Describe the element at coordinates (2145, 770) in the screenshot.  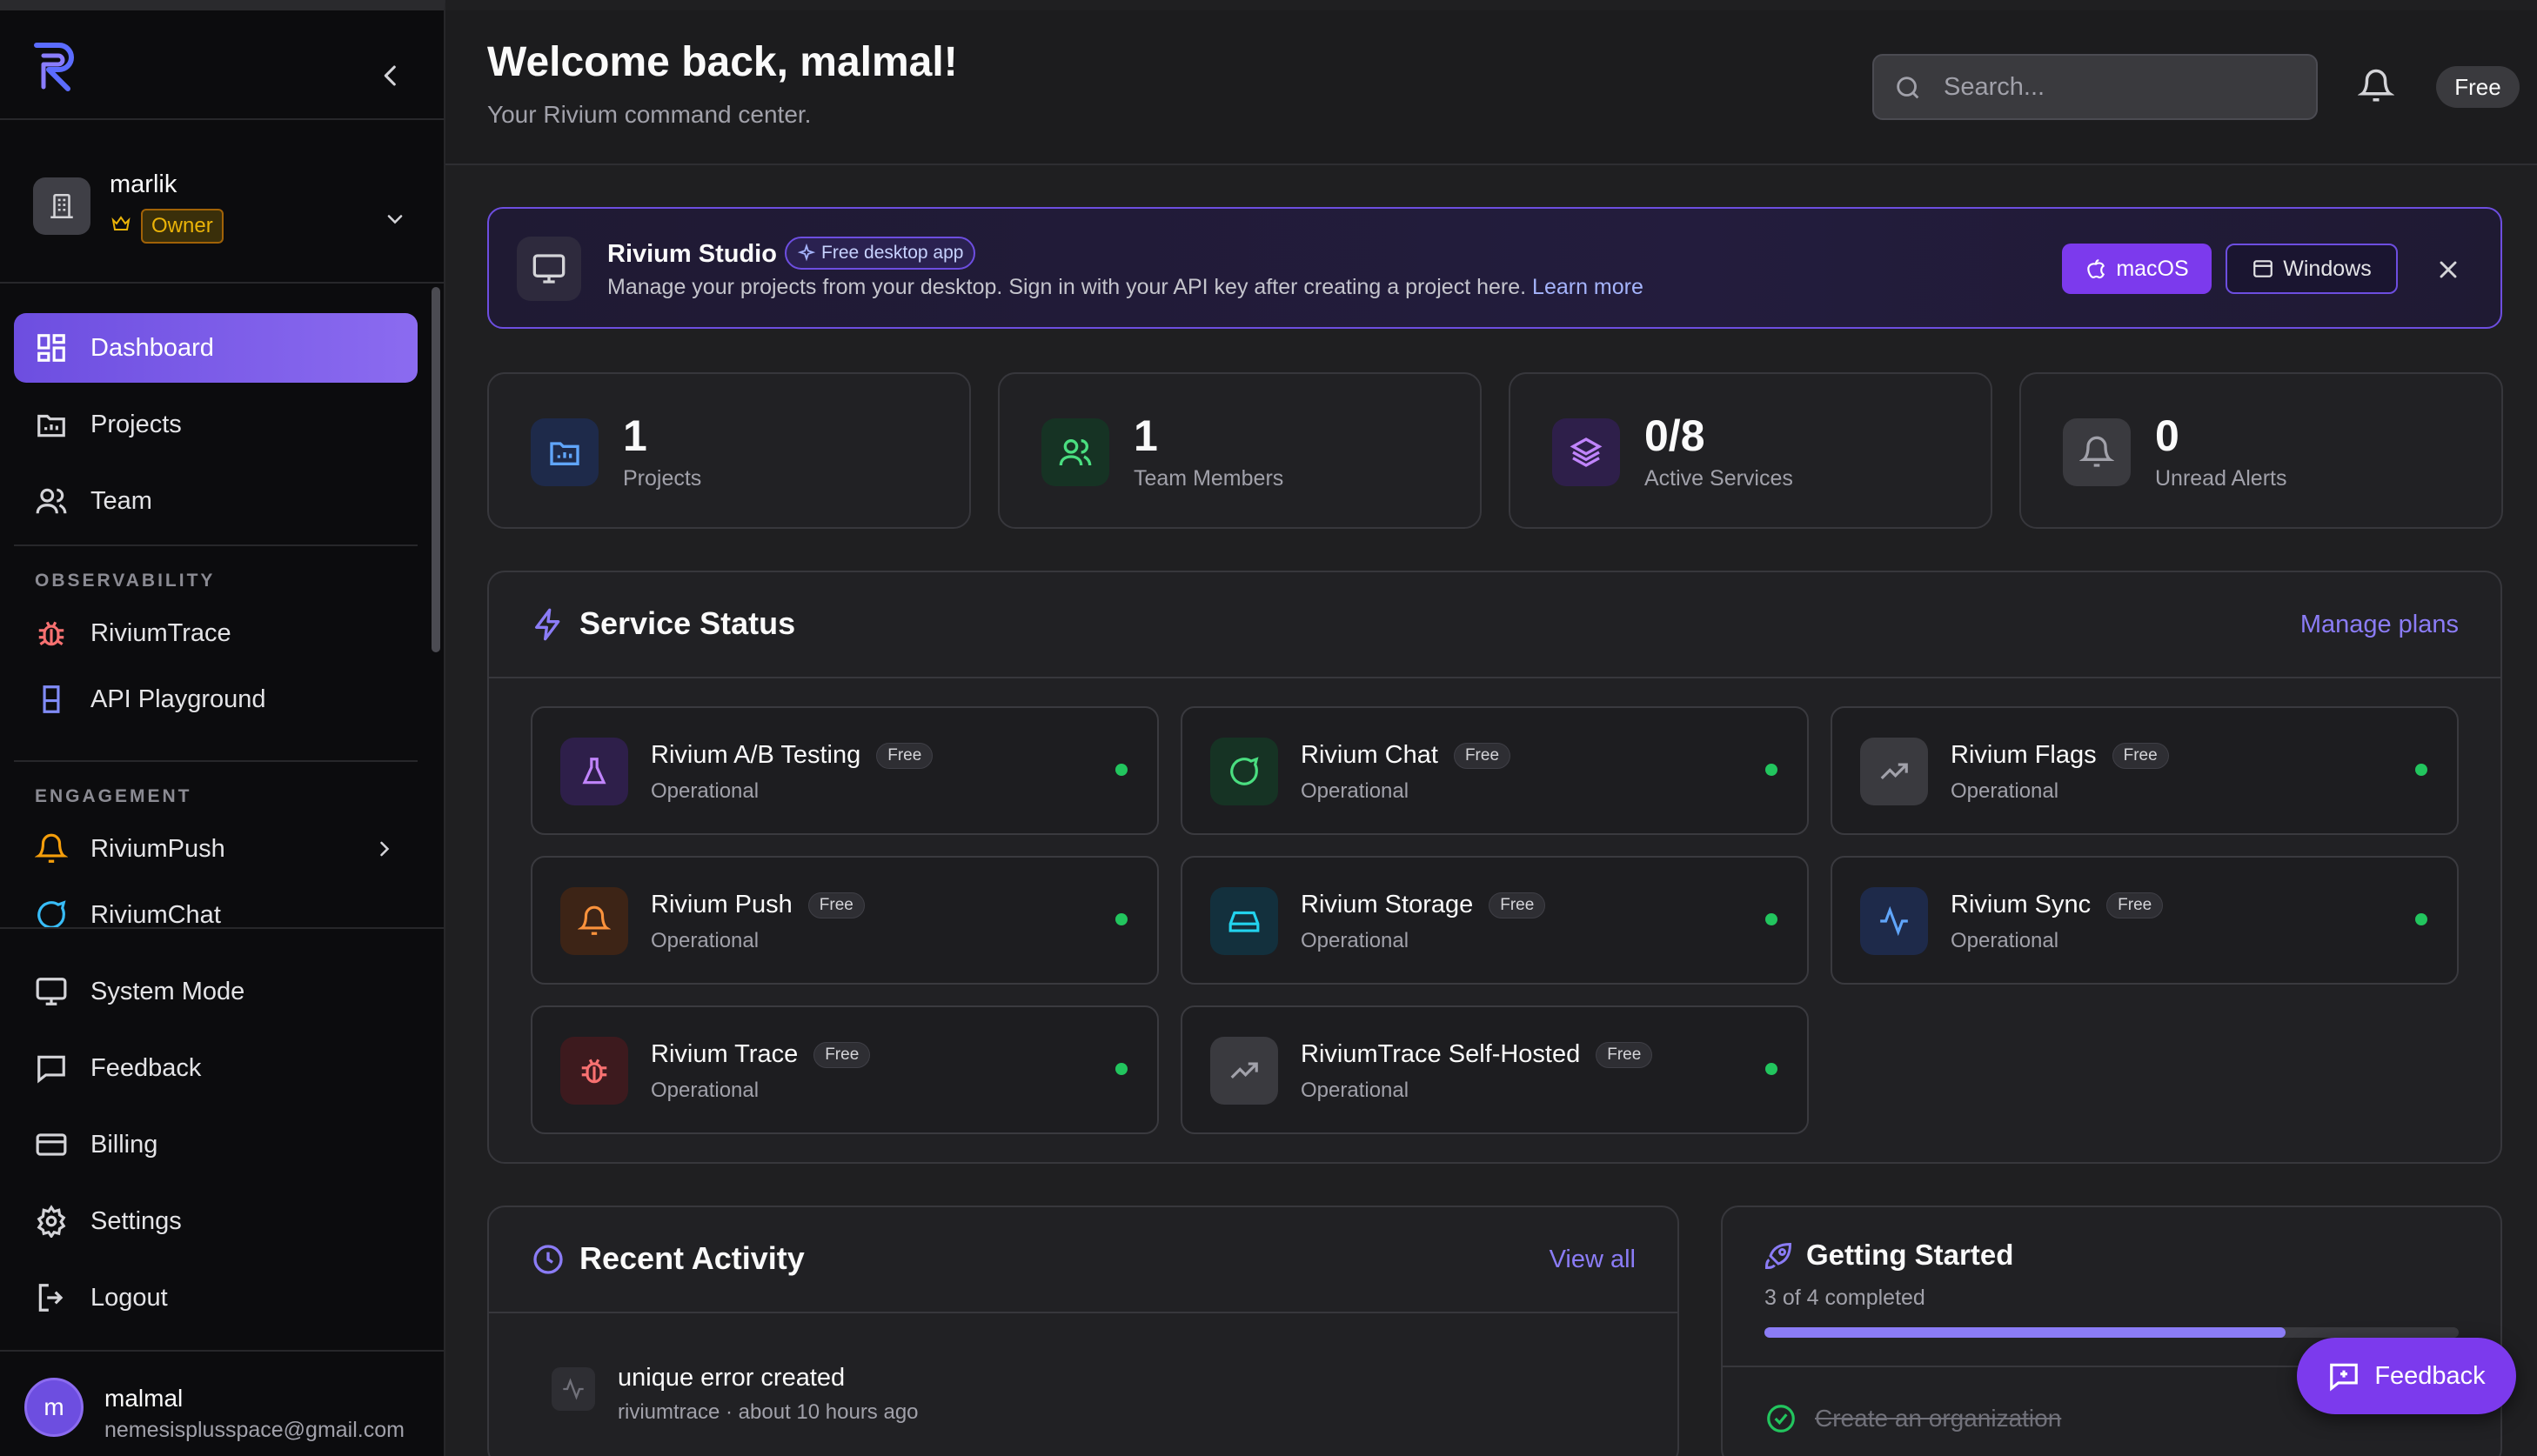
I see `service-card: Rivium Flags Free Operational` at that location.